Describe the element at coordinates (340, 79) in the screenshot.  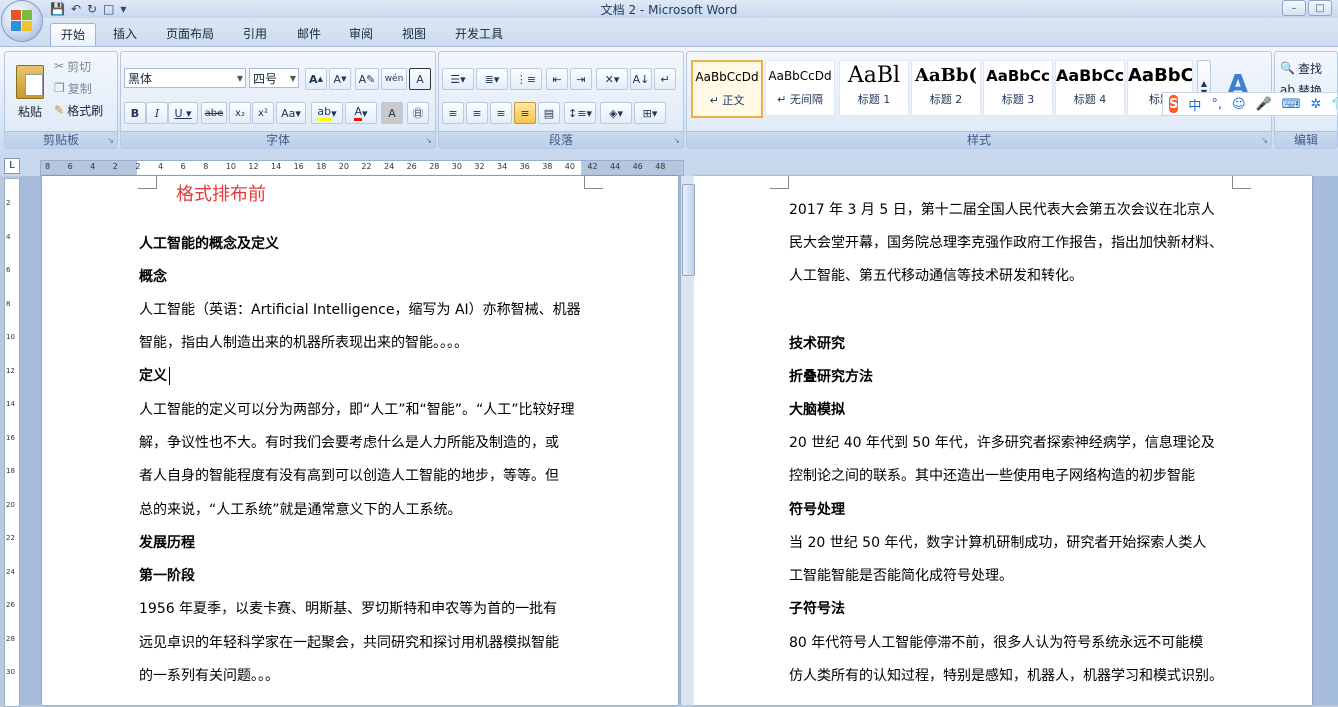
I see `shrink-font-button: A ▼` at that location.